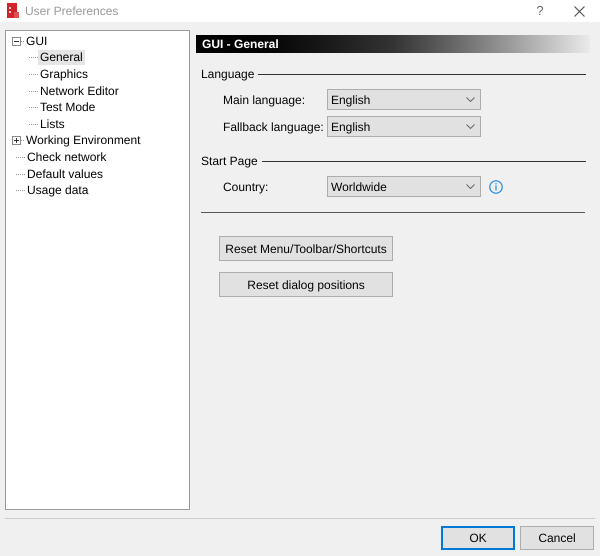 The height and width of the screenshot is (556, 600). Describe the element at coordinates (61, 58) in the screenshot. I see `tree-item: General` at that location.